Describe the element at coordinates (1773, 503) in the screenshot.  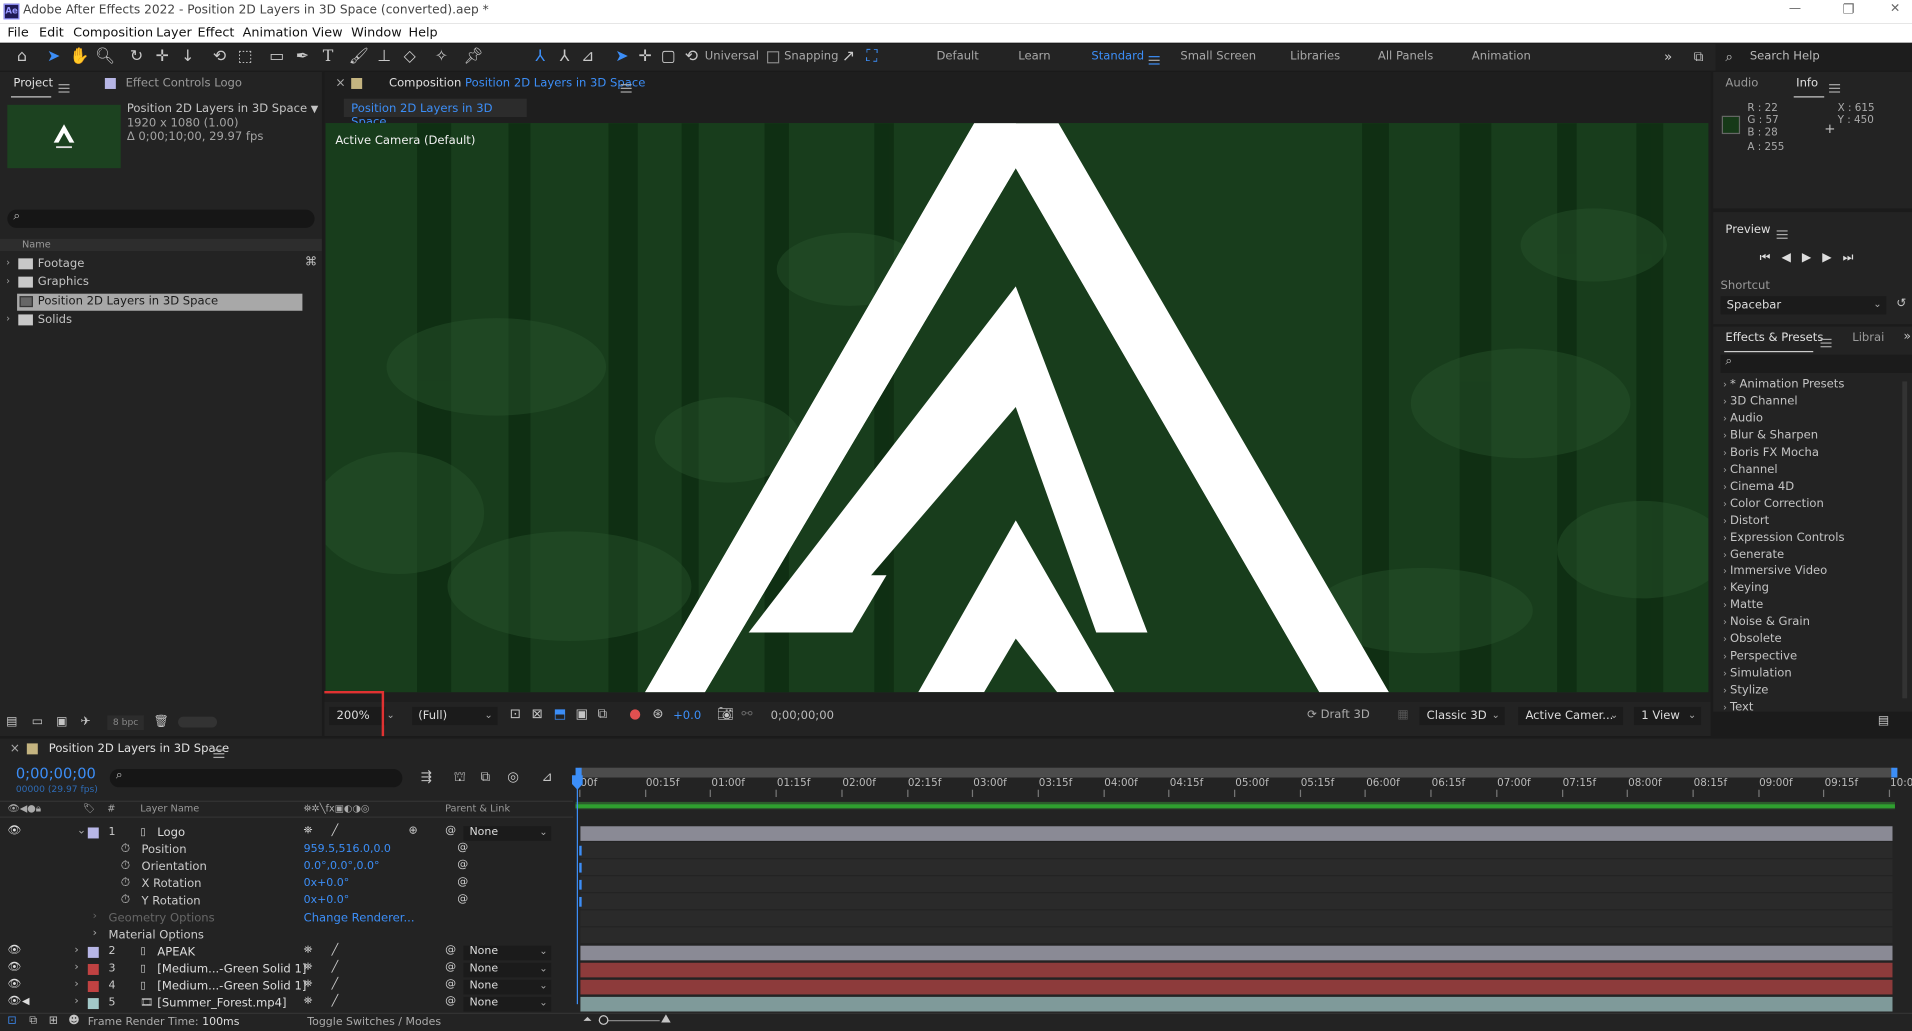
I see `effects-category: › Color Correction` at that location.